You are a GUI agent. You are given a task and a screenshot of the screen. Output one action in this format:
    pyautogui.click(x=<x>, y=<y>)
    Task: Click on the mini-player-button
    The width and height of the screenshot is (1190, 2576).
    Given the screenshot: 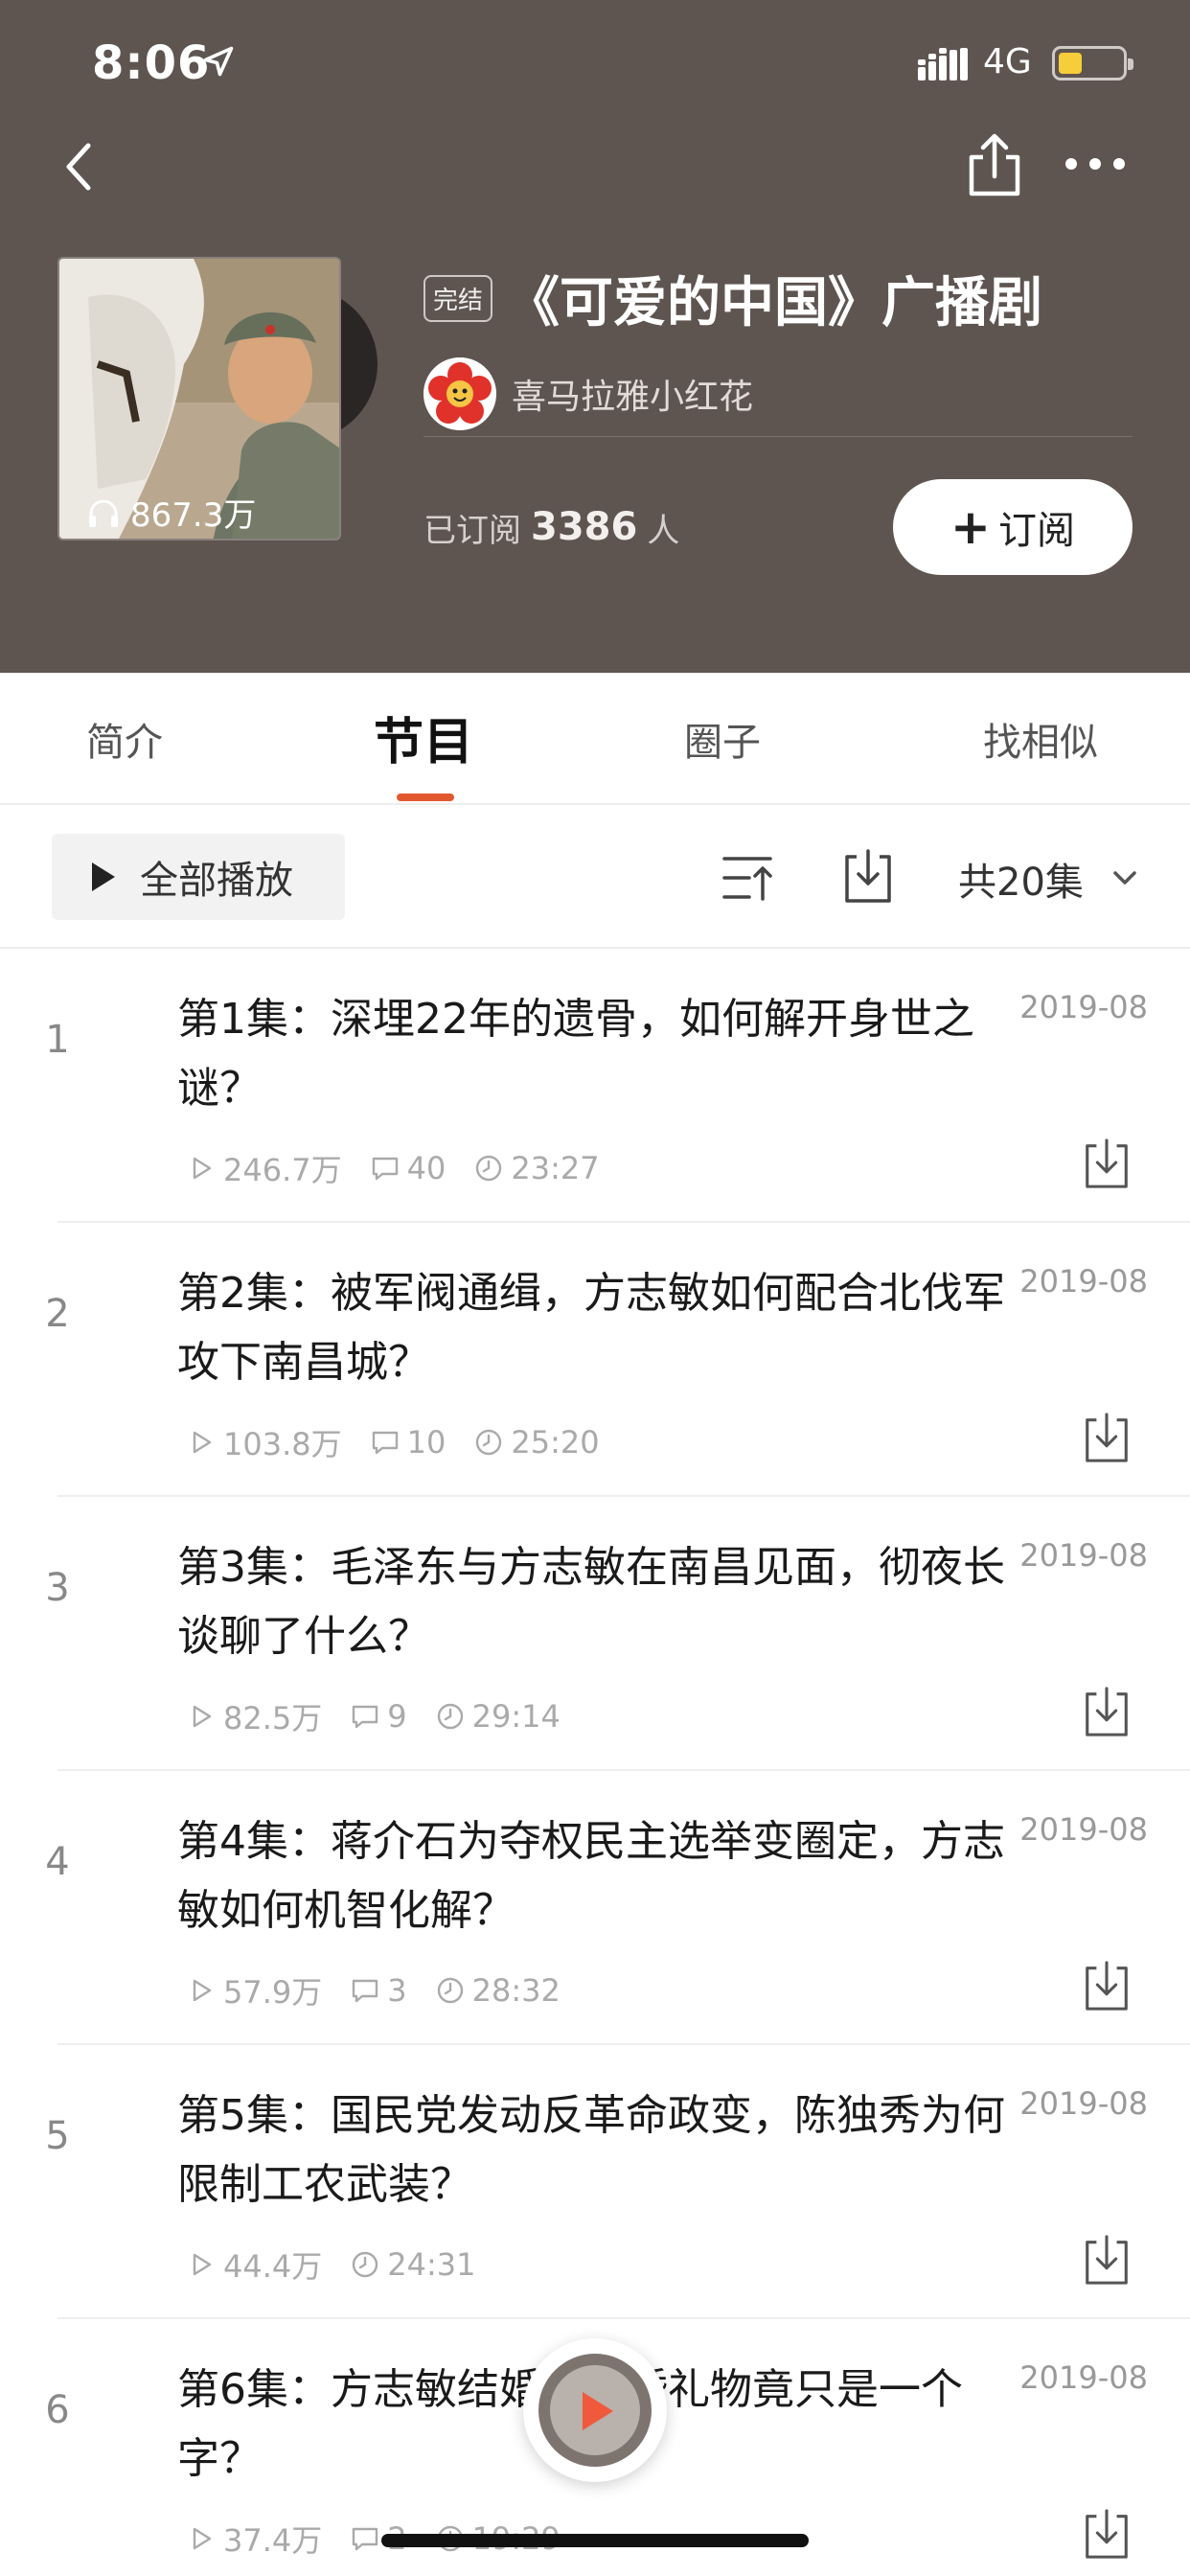 What is the action you would take?
    pyautogui.click(x=595, y=2410)
    